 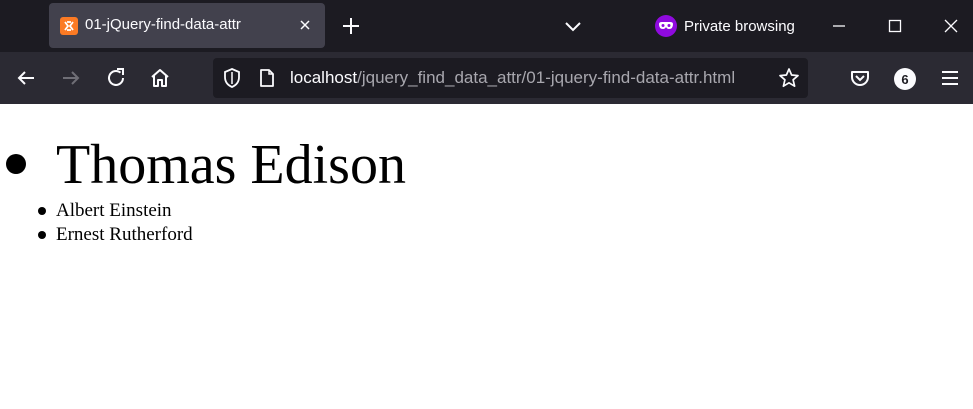 What do you see at coordinates (71, 78) in the screenshot?
I see `forward-arrow-icon` at bounding box center [71, 78].